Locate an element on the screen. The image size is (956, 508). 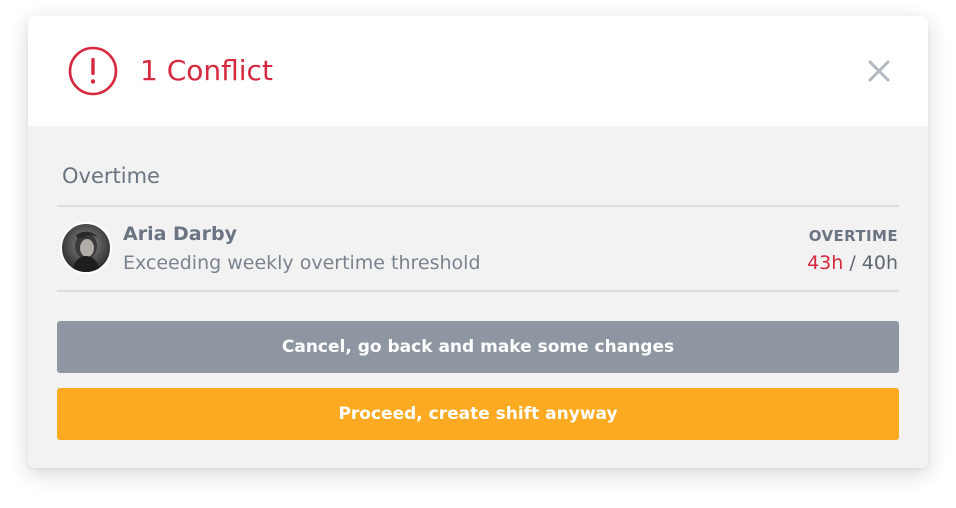
employee-name: Aria Darby is located at coordinates (180, 234).